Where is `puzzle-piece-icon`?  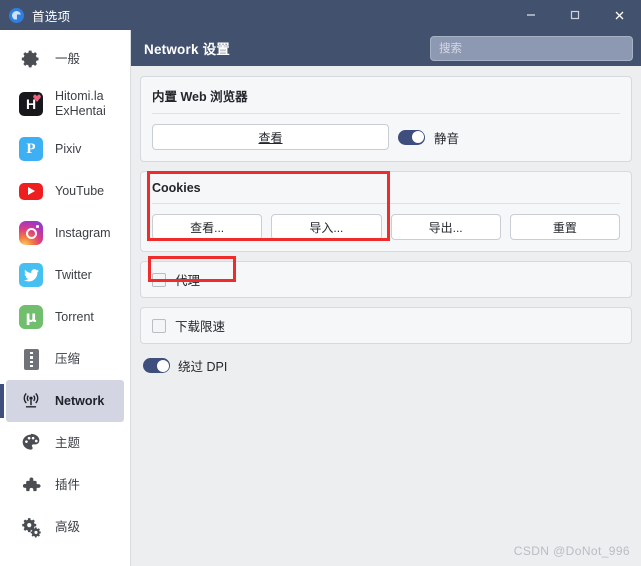 puzzle-piece-icon is located at coordinates (31, 485).